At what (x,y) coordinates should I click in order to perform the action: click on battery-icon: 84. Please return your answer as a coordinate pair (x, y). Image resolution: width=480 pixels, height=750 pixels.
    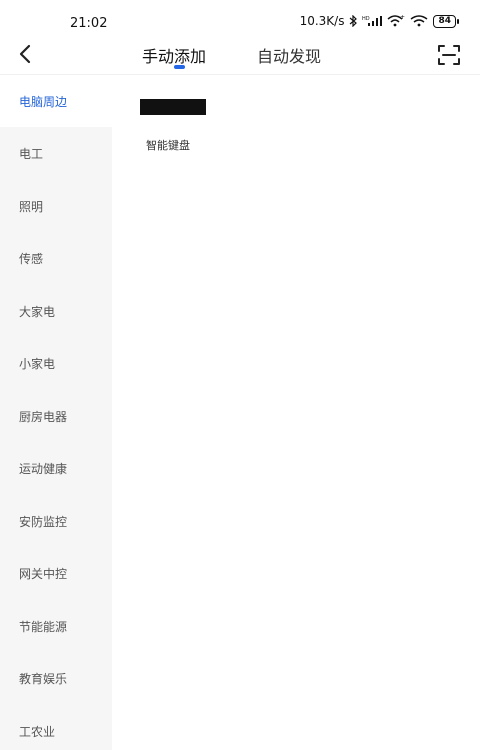
    Looking at the image, I should click on (446, 21).